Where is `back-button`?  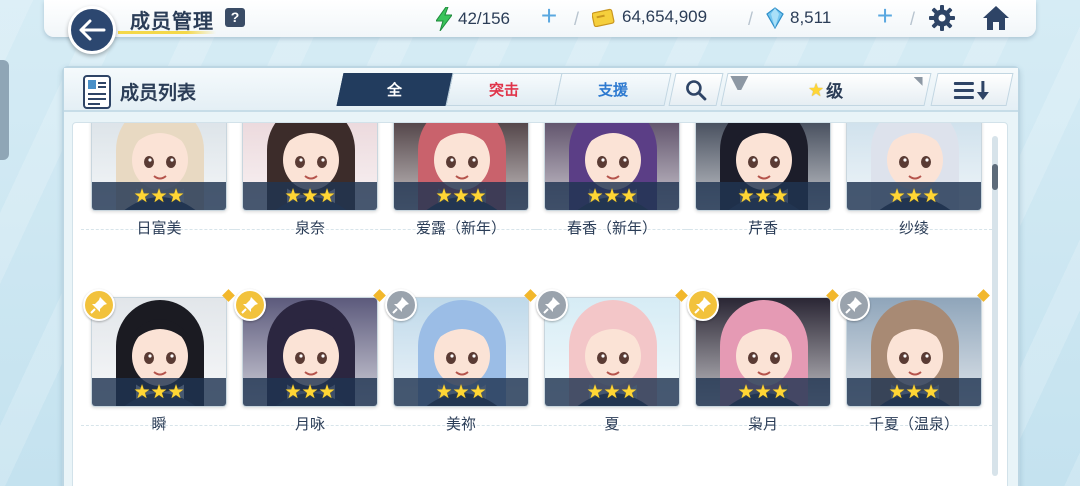 back-button is located at coordinates (92, 30).